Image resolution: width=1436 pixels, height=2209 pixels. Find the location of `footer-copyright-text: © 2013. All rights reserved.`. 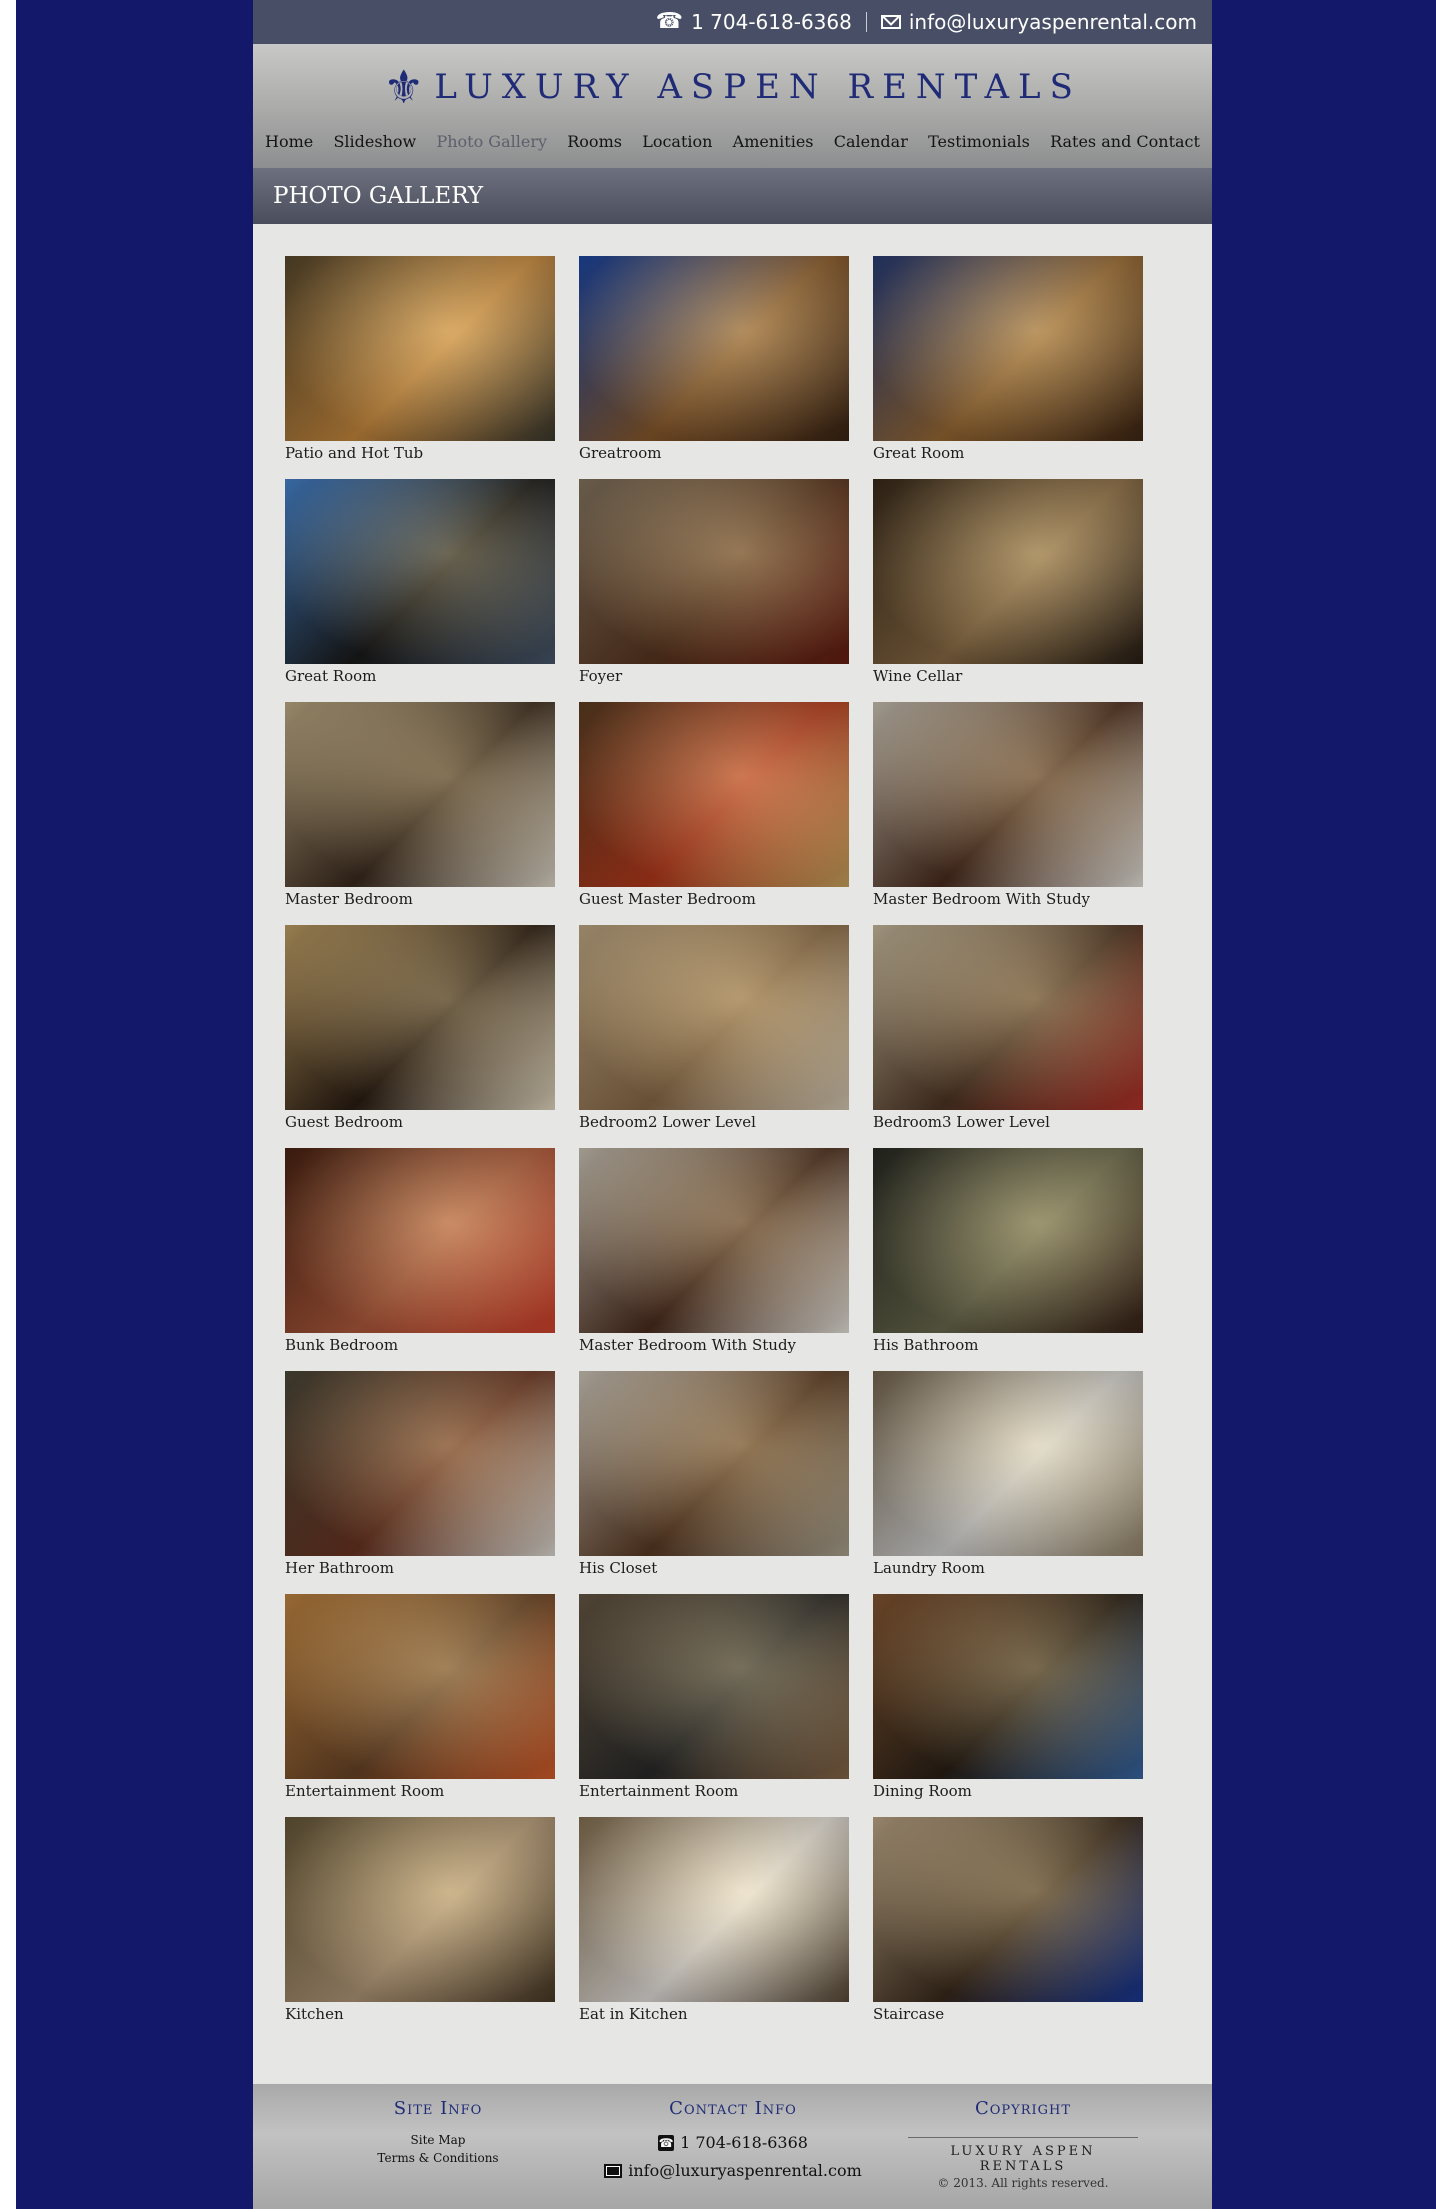

footer-copyright-text: © 2013. All rights reserved. is located at coordinates (1023, 2183).